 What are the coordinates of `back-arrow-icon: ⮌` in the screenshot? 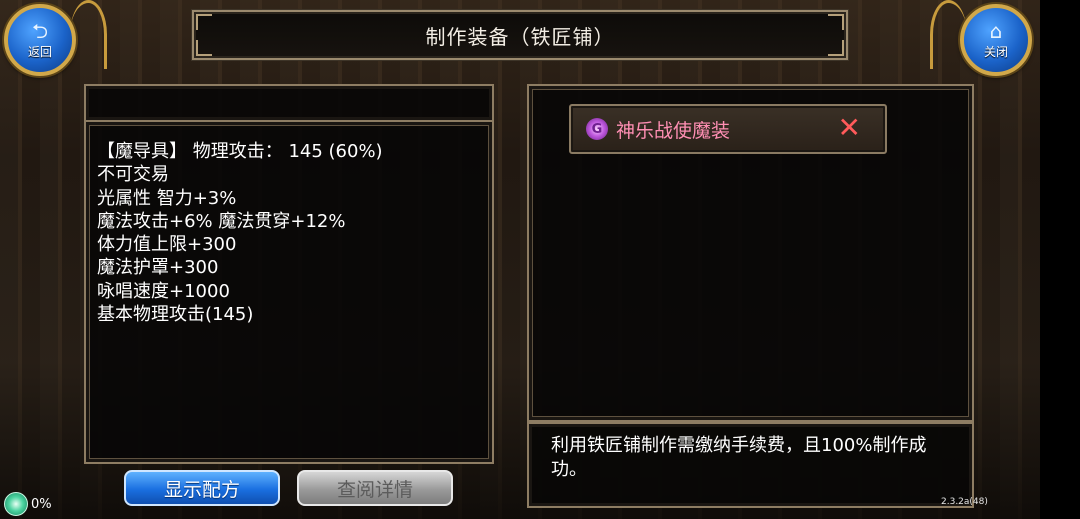 It's located at (40, 30).